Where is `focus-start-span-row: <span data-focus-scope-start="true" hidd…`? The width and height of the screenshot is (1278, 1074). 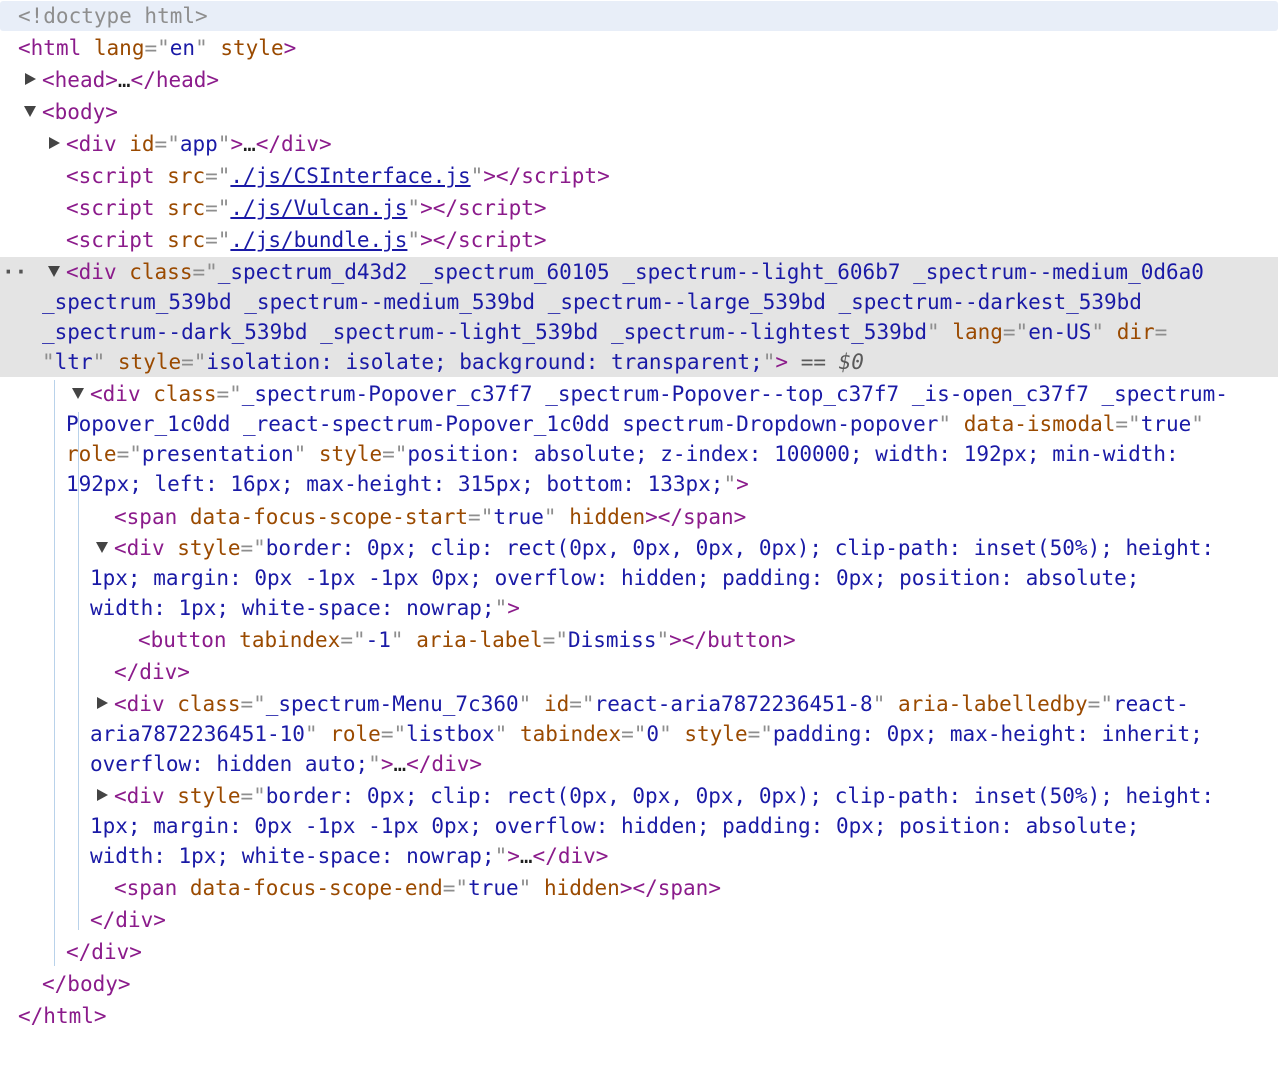
focus-start-span-row: <span data-focus-scope-start="true" hidd… is located at coordinates (639, 517).